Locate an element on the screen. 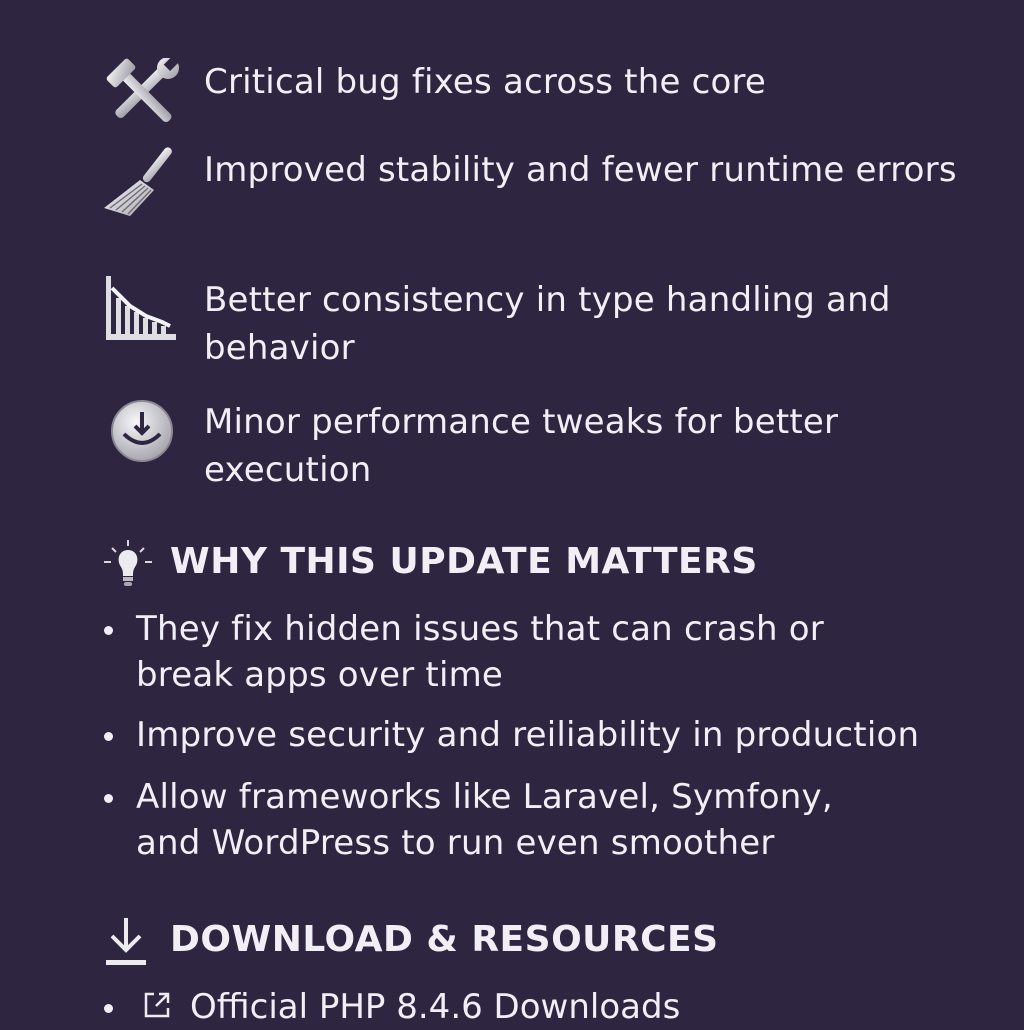 Image resolution: width=1024 pixels, height=1030 pixels. external-link-icon is located at coordinates (157, 1007).